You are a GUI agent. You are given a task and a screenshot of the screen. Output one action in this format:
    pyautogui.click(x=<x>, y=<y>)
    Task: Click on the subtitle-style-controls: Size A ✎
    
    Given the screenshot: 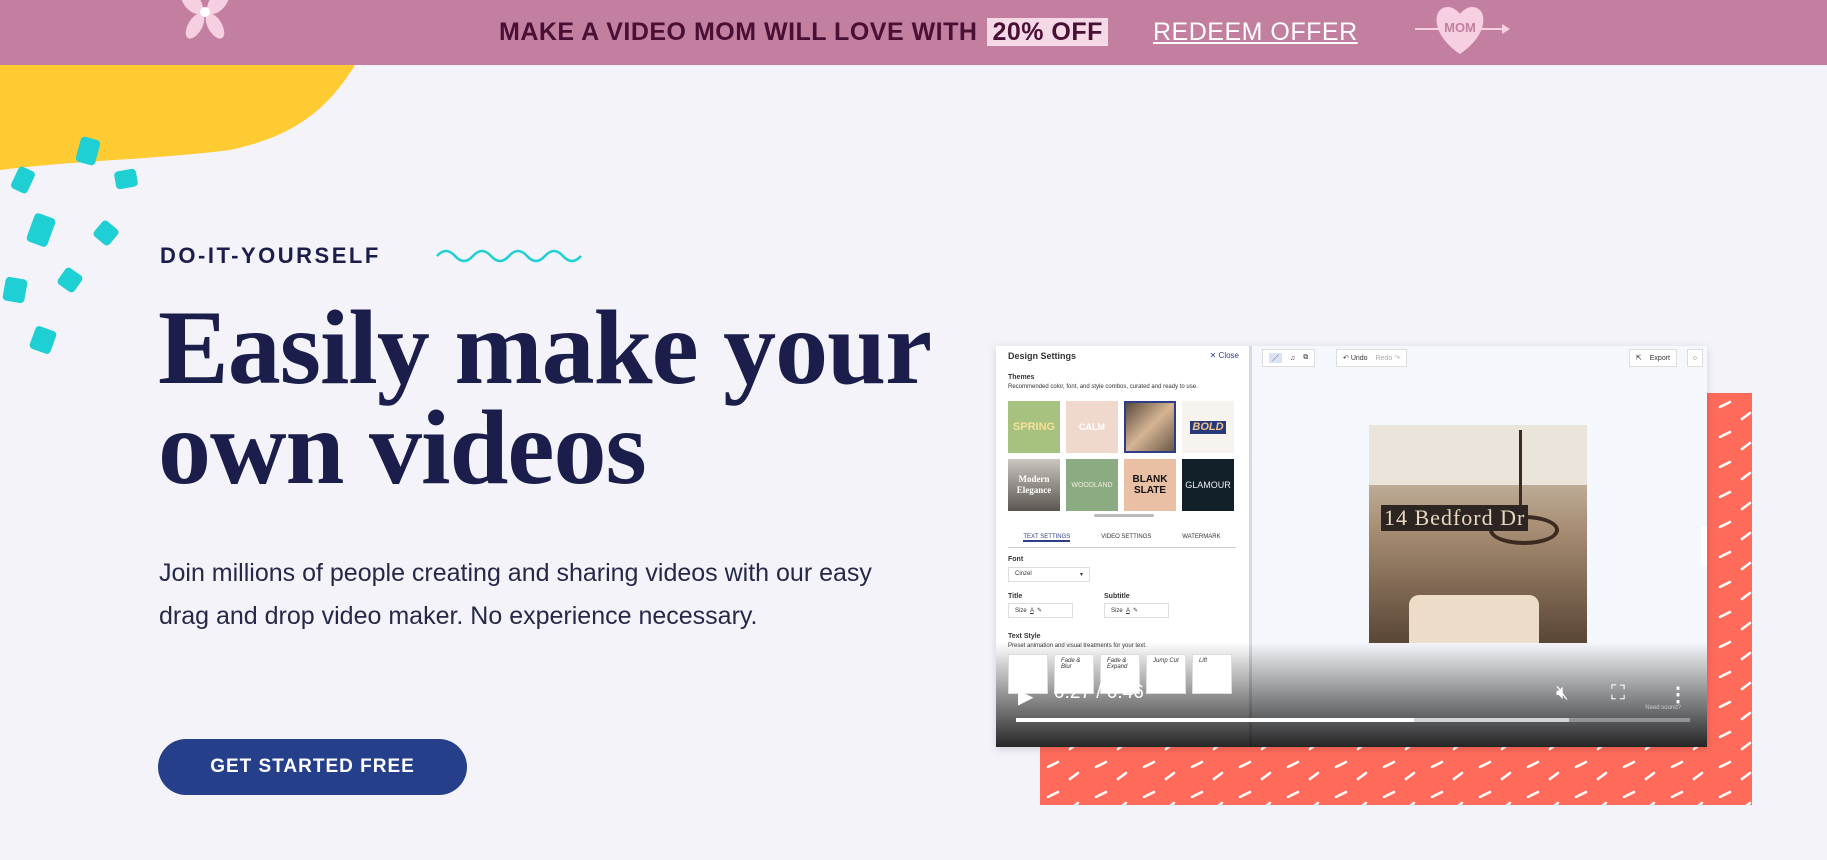 What is the action you would take?
    pyautogui.click(x=1136, y=610)
    